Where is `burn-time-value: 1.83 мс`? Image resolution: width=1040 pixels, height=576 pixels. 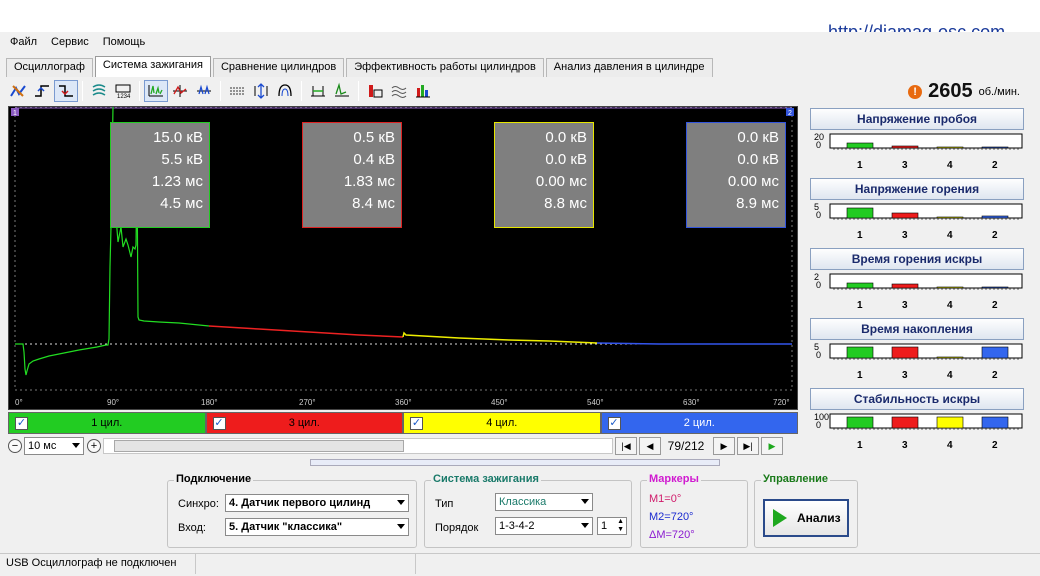 burn-time-value: 1.83 мс is located at coordinates (369, 181).